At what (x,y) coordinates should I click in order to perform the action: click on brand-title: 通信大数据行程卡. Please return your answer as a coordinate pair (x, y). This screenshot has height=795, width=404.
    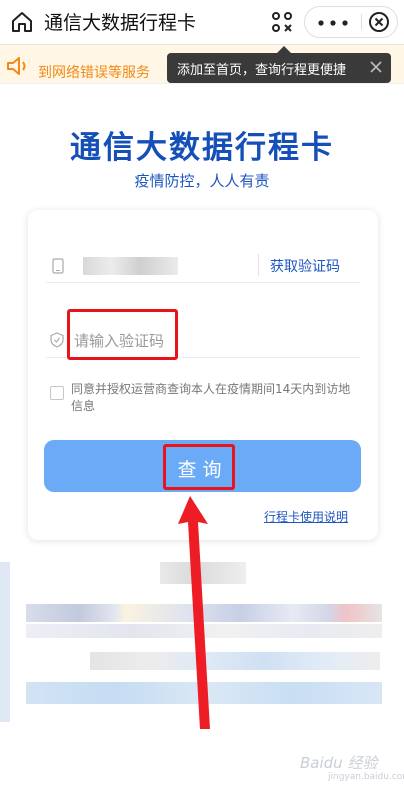
    Looking at the image, I should click on (202, 148).